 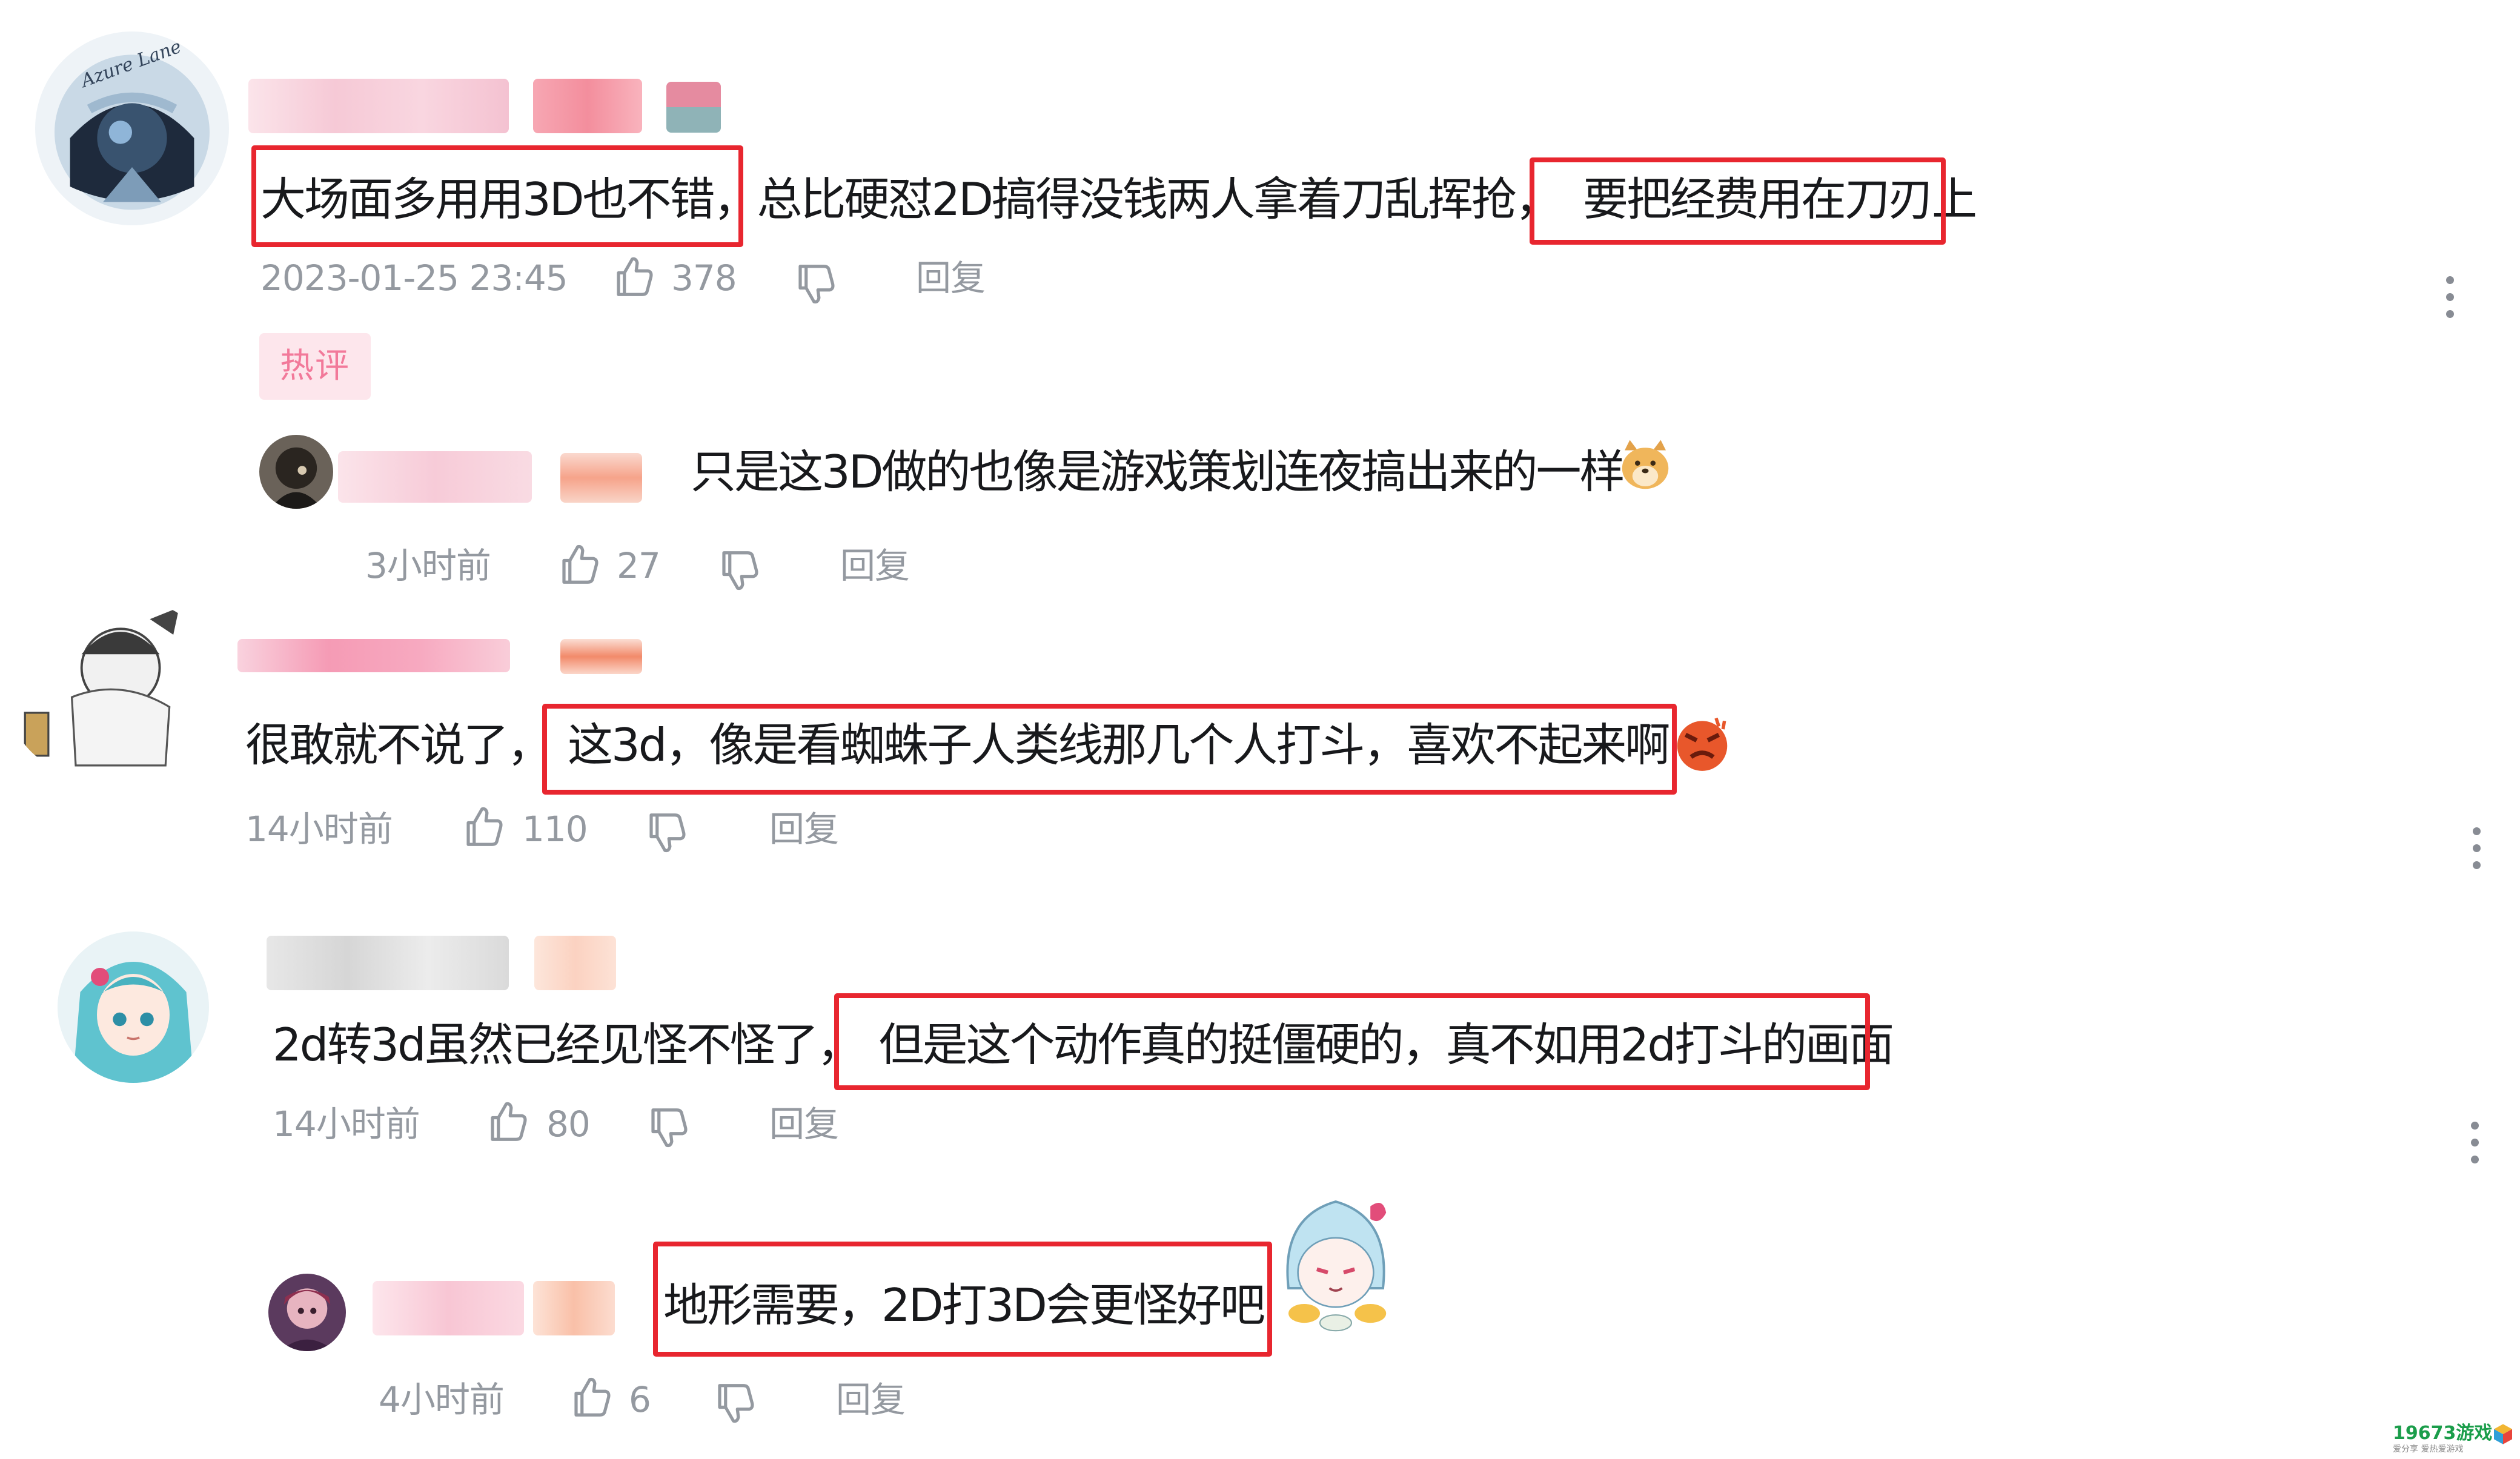 I want to click on comment-text: 只是这3D做的也像是游戏策划连夜搞出来的一样, so click(x=1158, y=472).